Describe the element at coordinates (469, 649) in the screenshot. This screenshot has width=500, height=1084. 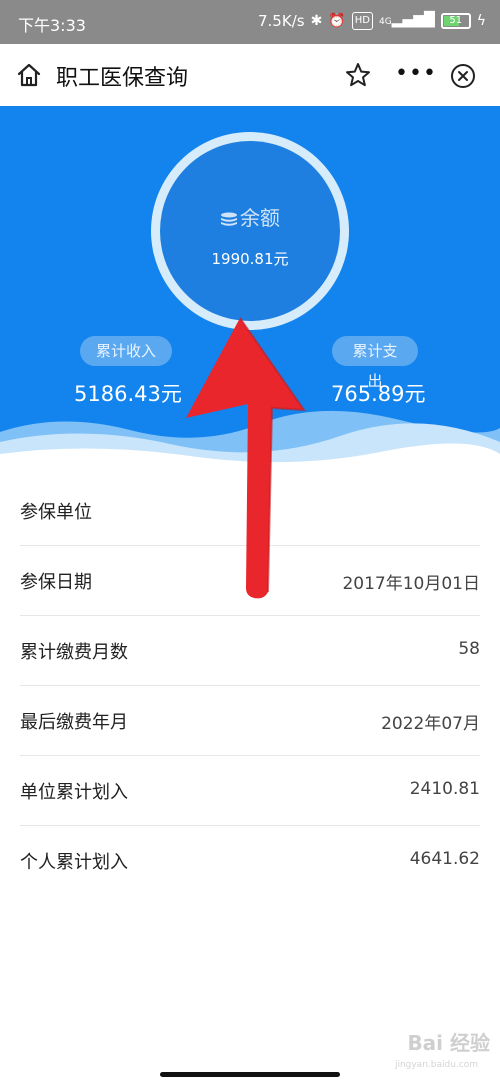
I see `row-value: 58` at that location.